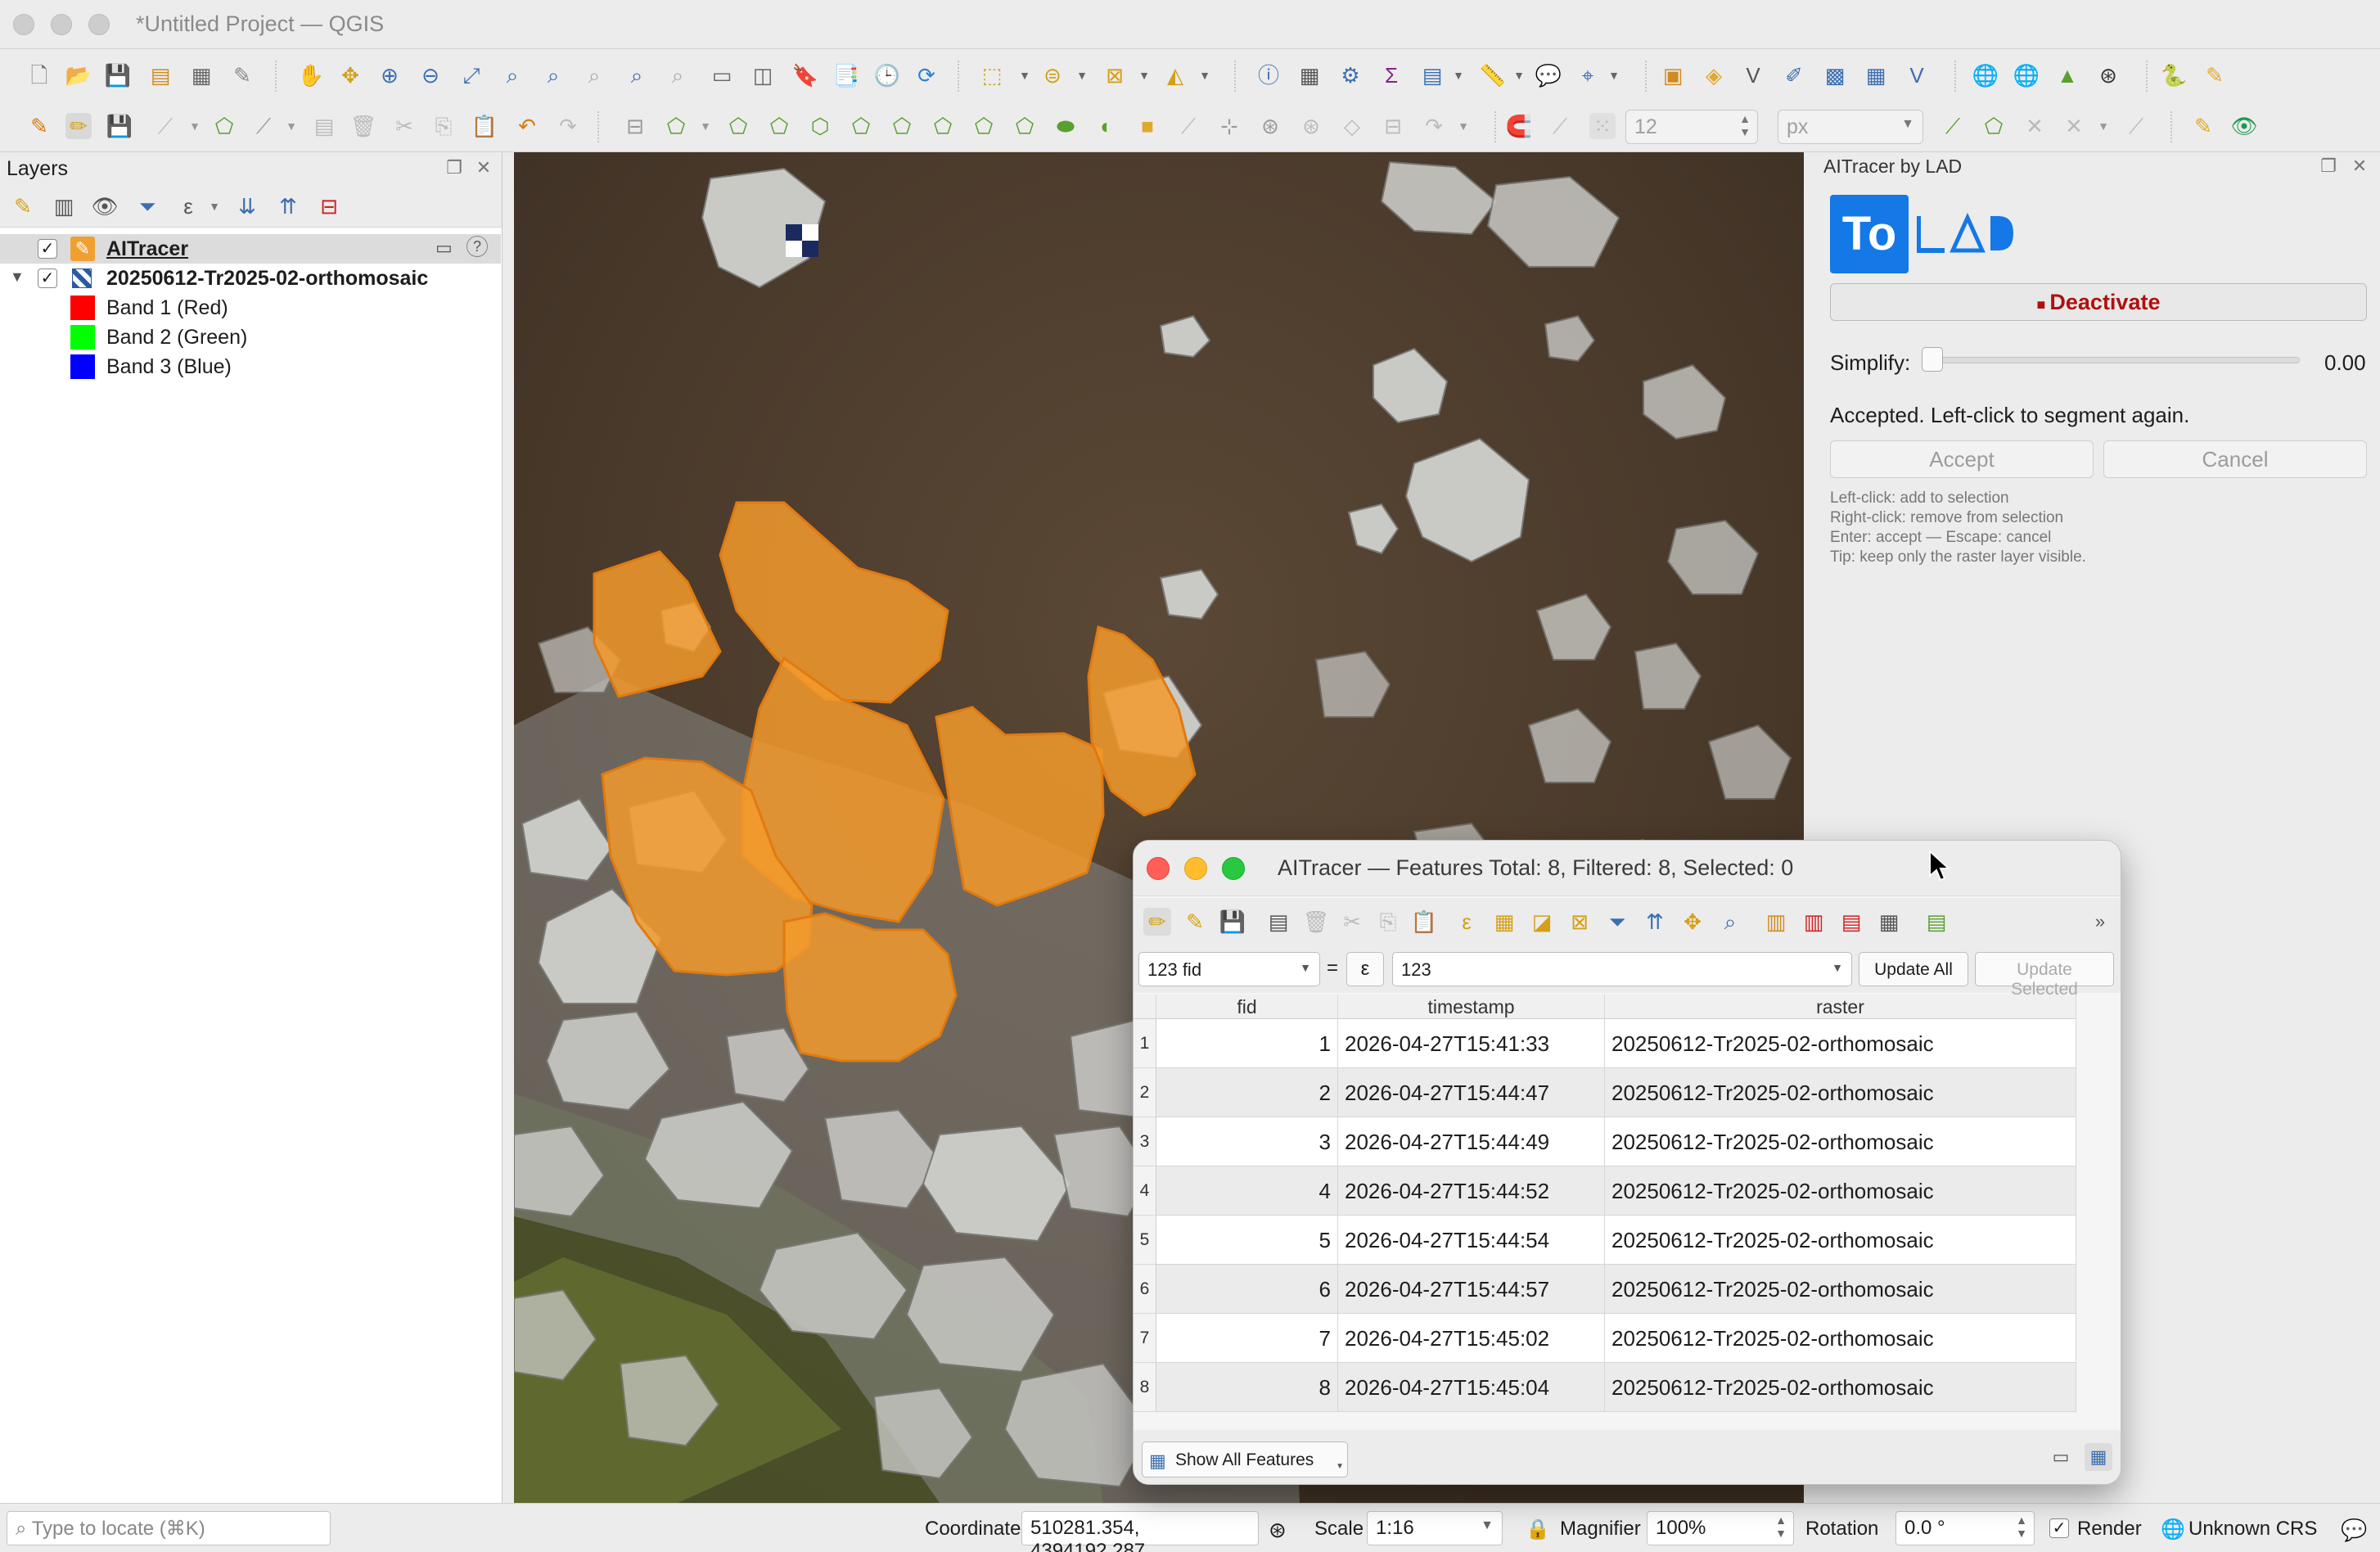 This screenshot has height=1552, width=2380. What do you see at coordinates (165, 126) in the screenshot?
I see `digitize-with-segment-icon: ⟋` at bounding box center [165, 126].